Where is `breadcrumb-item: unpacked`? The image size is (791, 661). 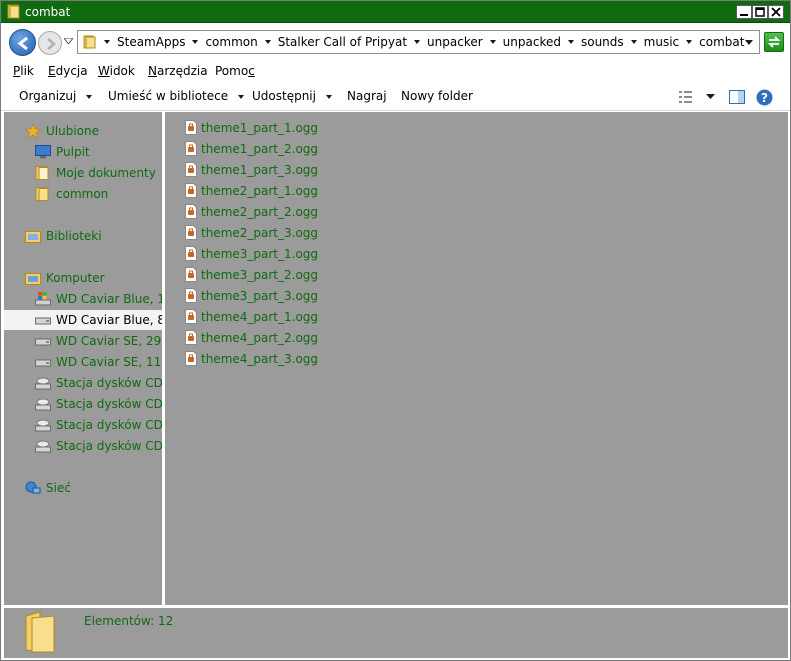 breadcrumb-item: unpacked is located at coordinates (532, 42).